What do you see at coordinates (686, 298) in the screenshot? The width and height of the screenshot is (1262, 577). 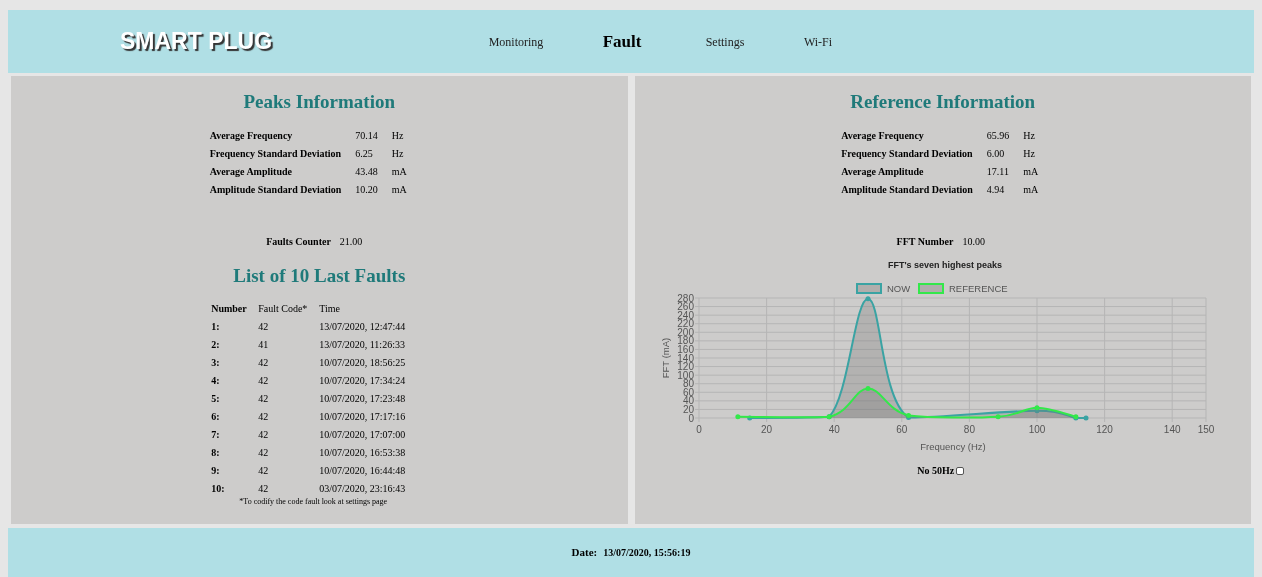 I see `axis-tick-label: 280` at bounding box center [686, 298].